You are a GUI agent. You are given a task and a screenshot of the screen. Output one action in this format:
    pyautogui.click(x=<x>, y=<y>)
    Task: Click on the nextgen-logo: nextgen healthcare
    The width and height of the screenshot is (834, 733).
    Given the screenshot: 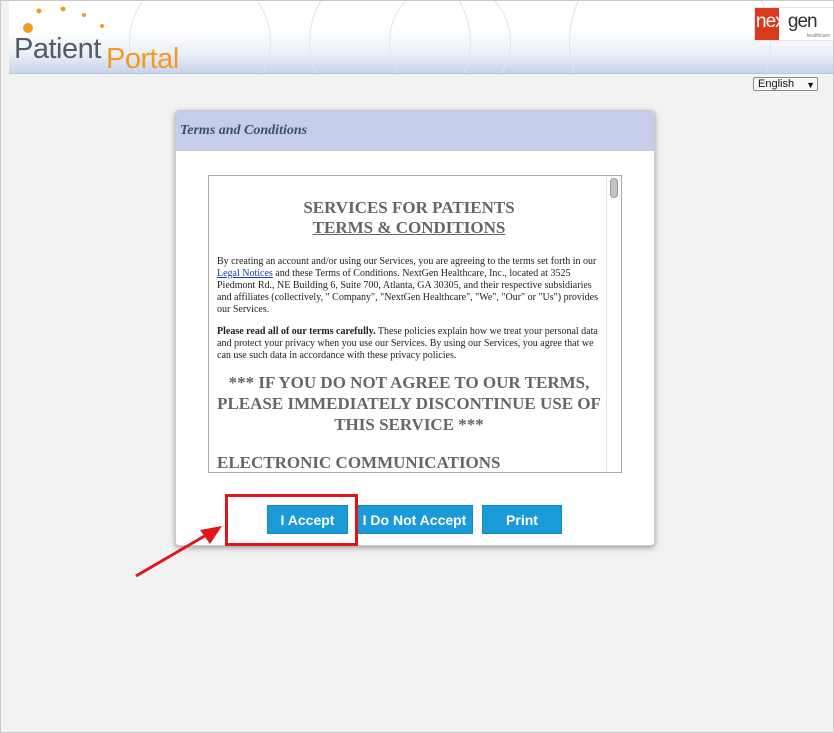 What is the action you would take?
    pyautogui.click(x=793, y=24)
    